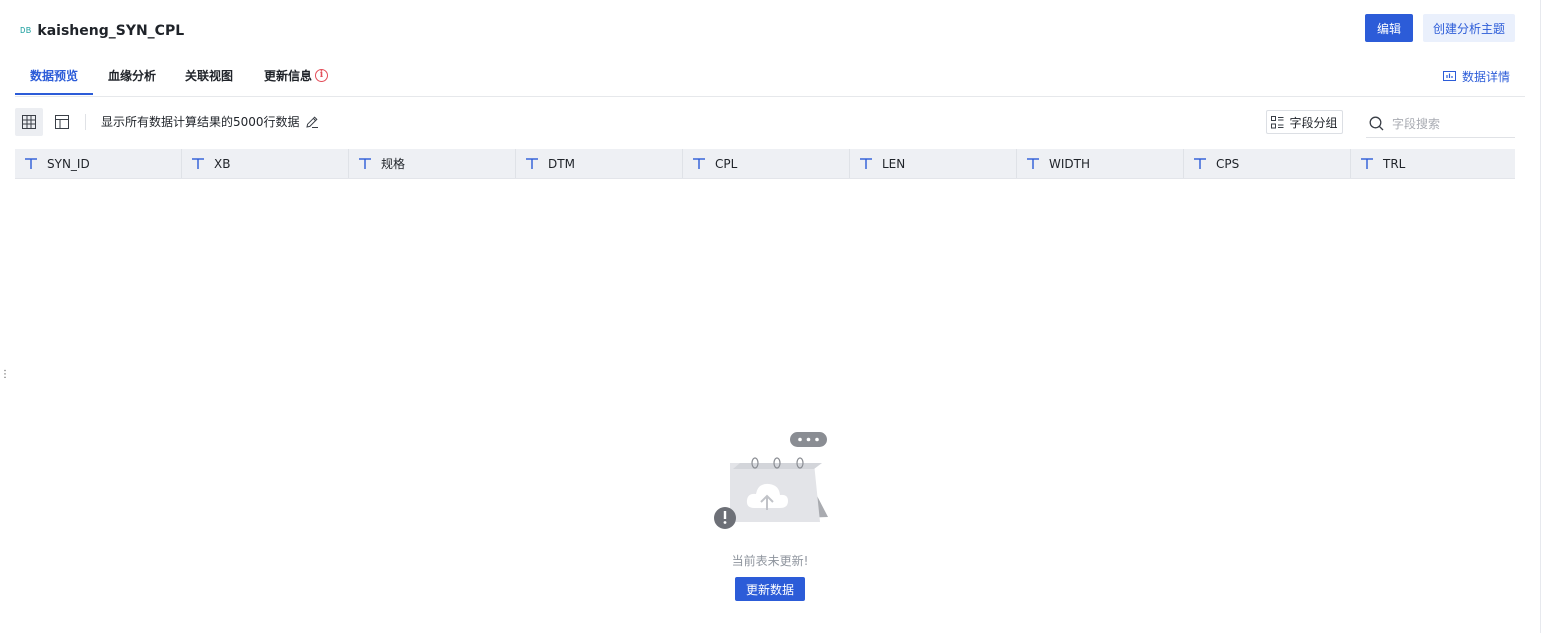 The image size is (1545, 633). I want to click on create-analysis-topic-button: 创建分析主题, so click(1469, 28).